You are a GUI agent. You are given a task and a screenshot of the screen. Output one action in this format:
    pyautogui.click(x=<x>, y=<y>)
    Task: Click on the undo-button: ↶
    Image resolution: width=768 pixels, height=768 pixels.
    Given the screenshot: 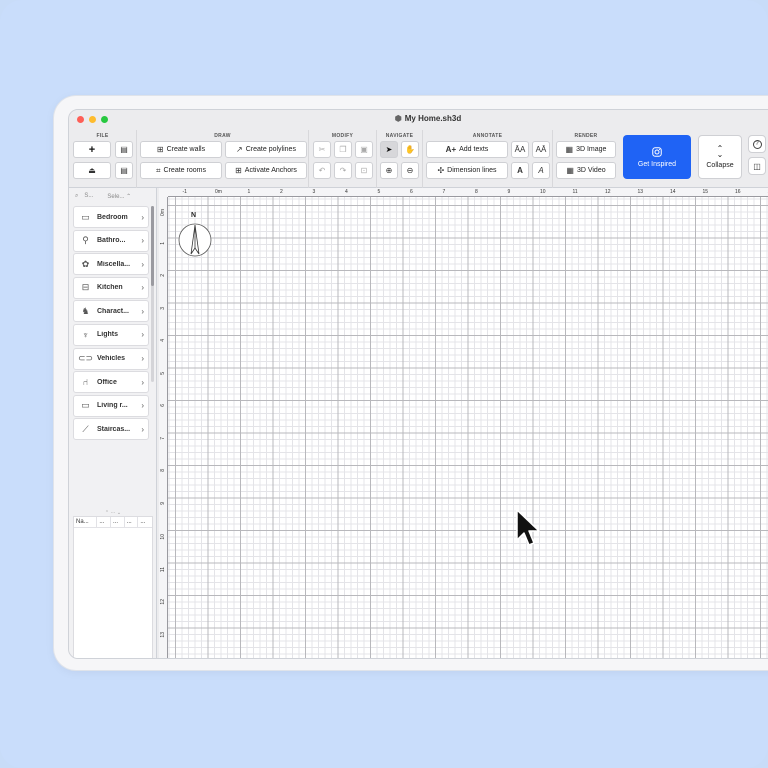 What is the action you would take?
    pyautogui.click(x=322, y=170)
    